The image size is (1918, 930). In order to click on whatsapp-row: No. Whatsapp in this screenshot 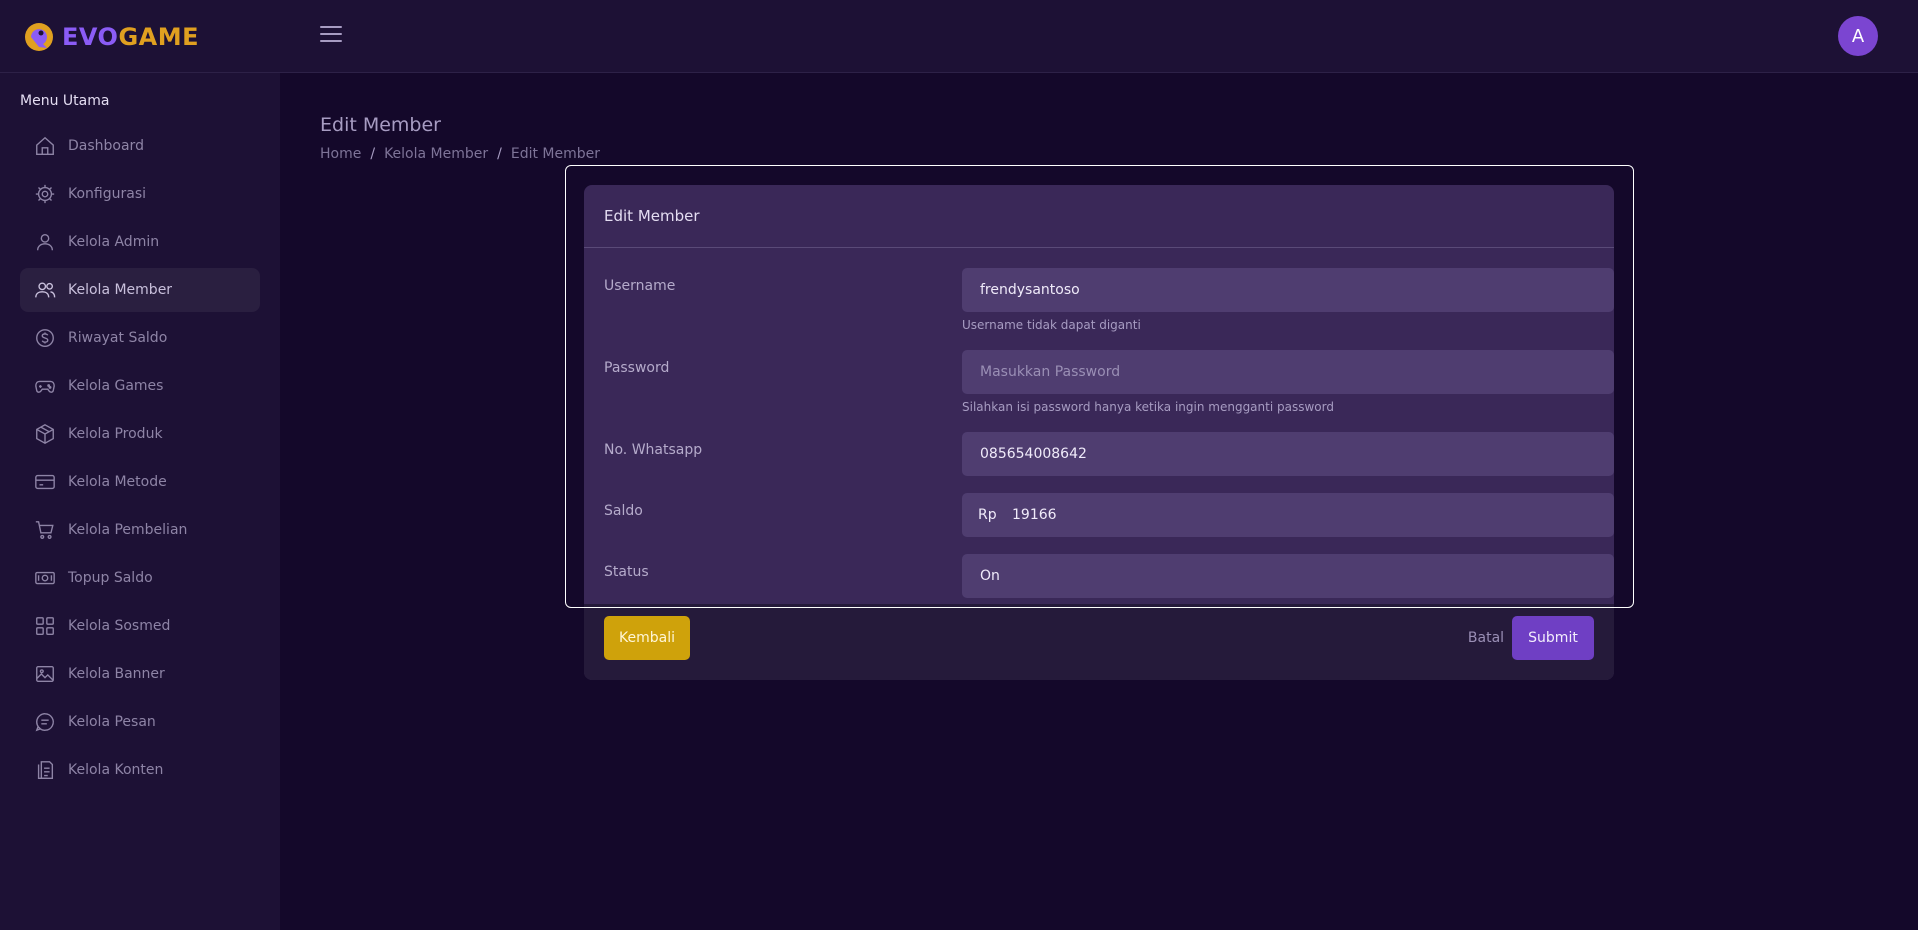, I will do `click(1109, 454)`.